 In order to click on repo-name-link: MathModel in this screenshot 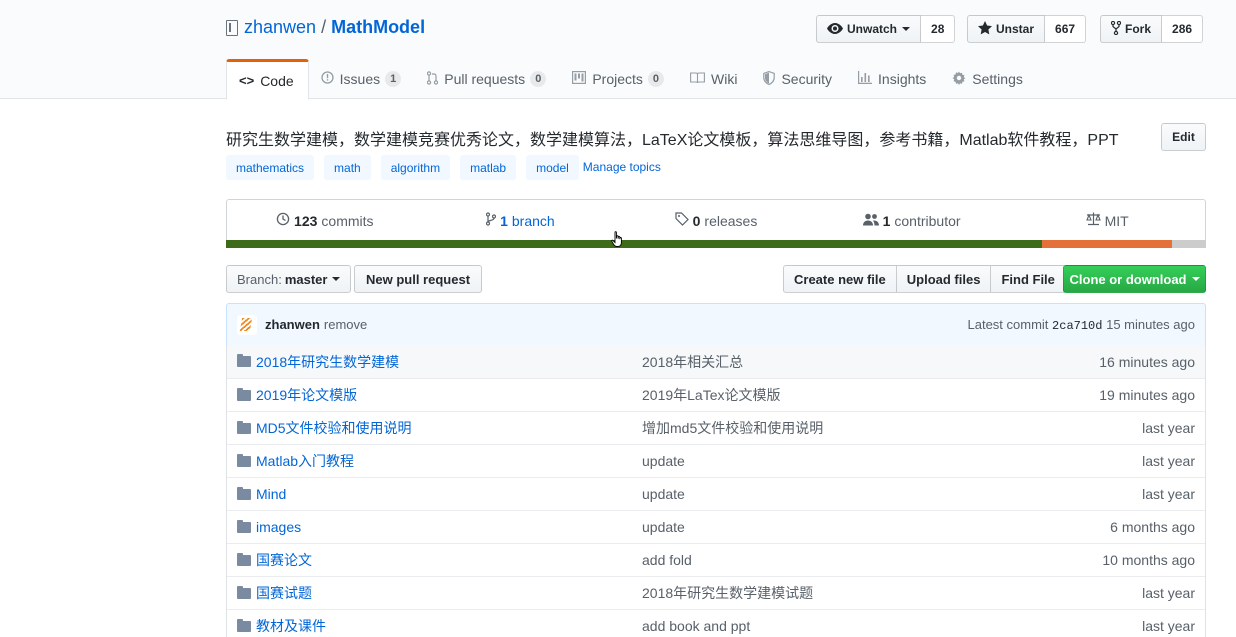, I will do `click(378, 27)`.